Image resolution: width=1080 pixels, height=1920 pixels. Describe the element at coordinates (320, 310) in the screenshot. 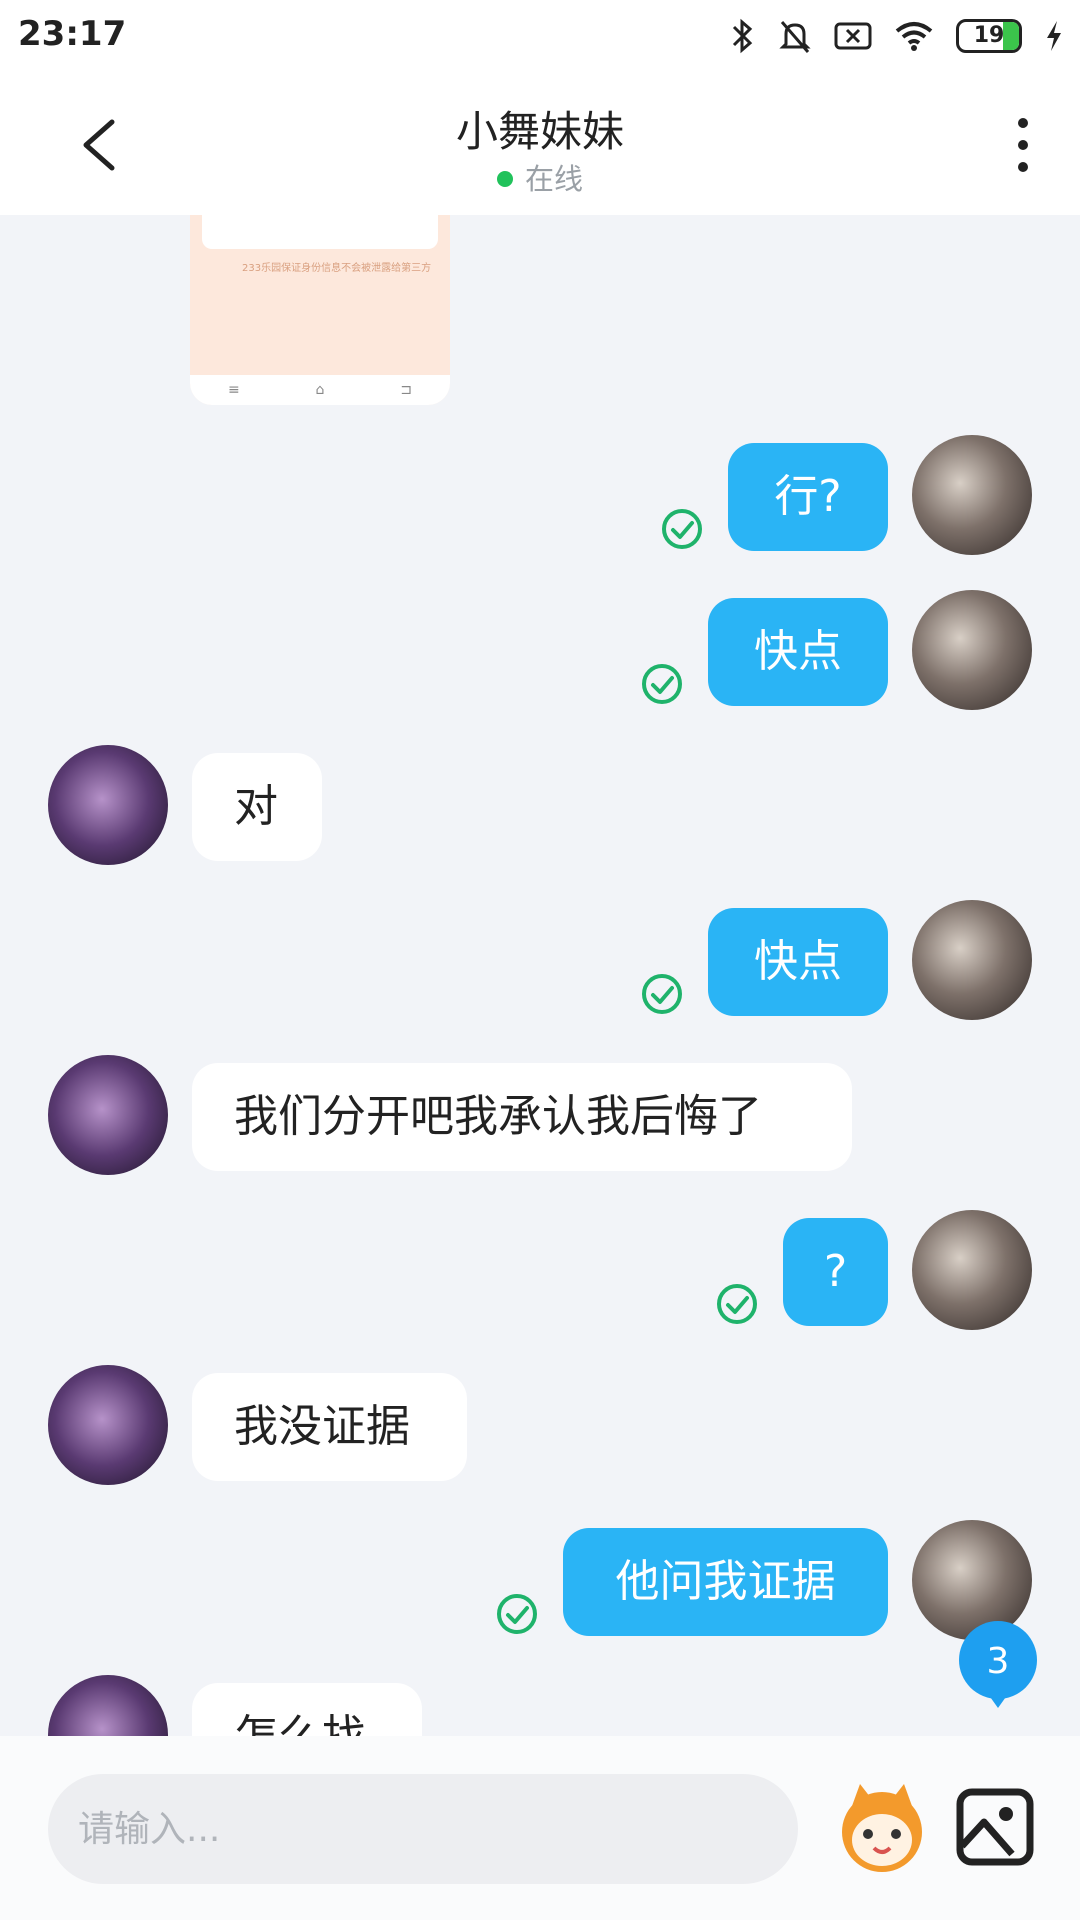

I see `image-message-preview: 233乐园保证身份信息不会被泄露给第三方 ≡ ⌂ ⊐` at that location.